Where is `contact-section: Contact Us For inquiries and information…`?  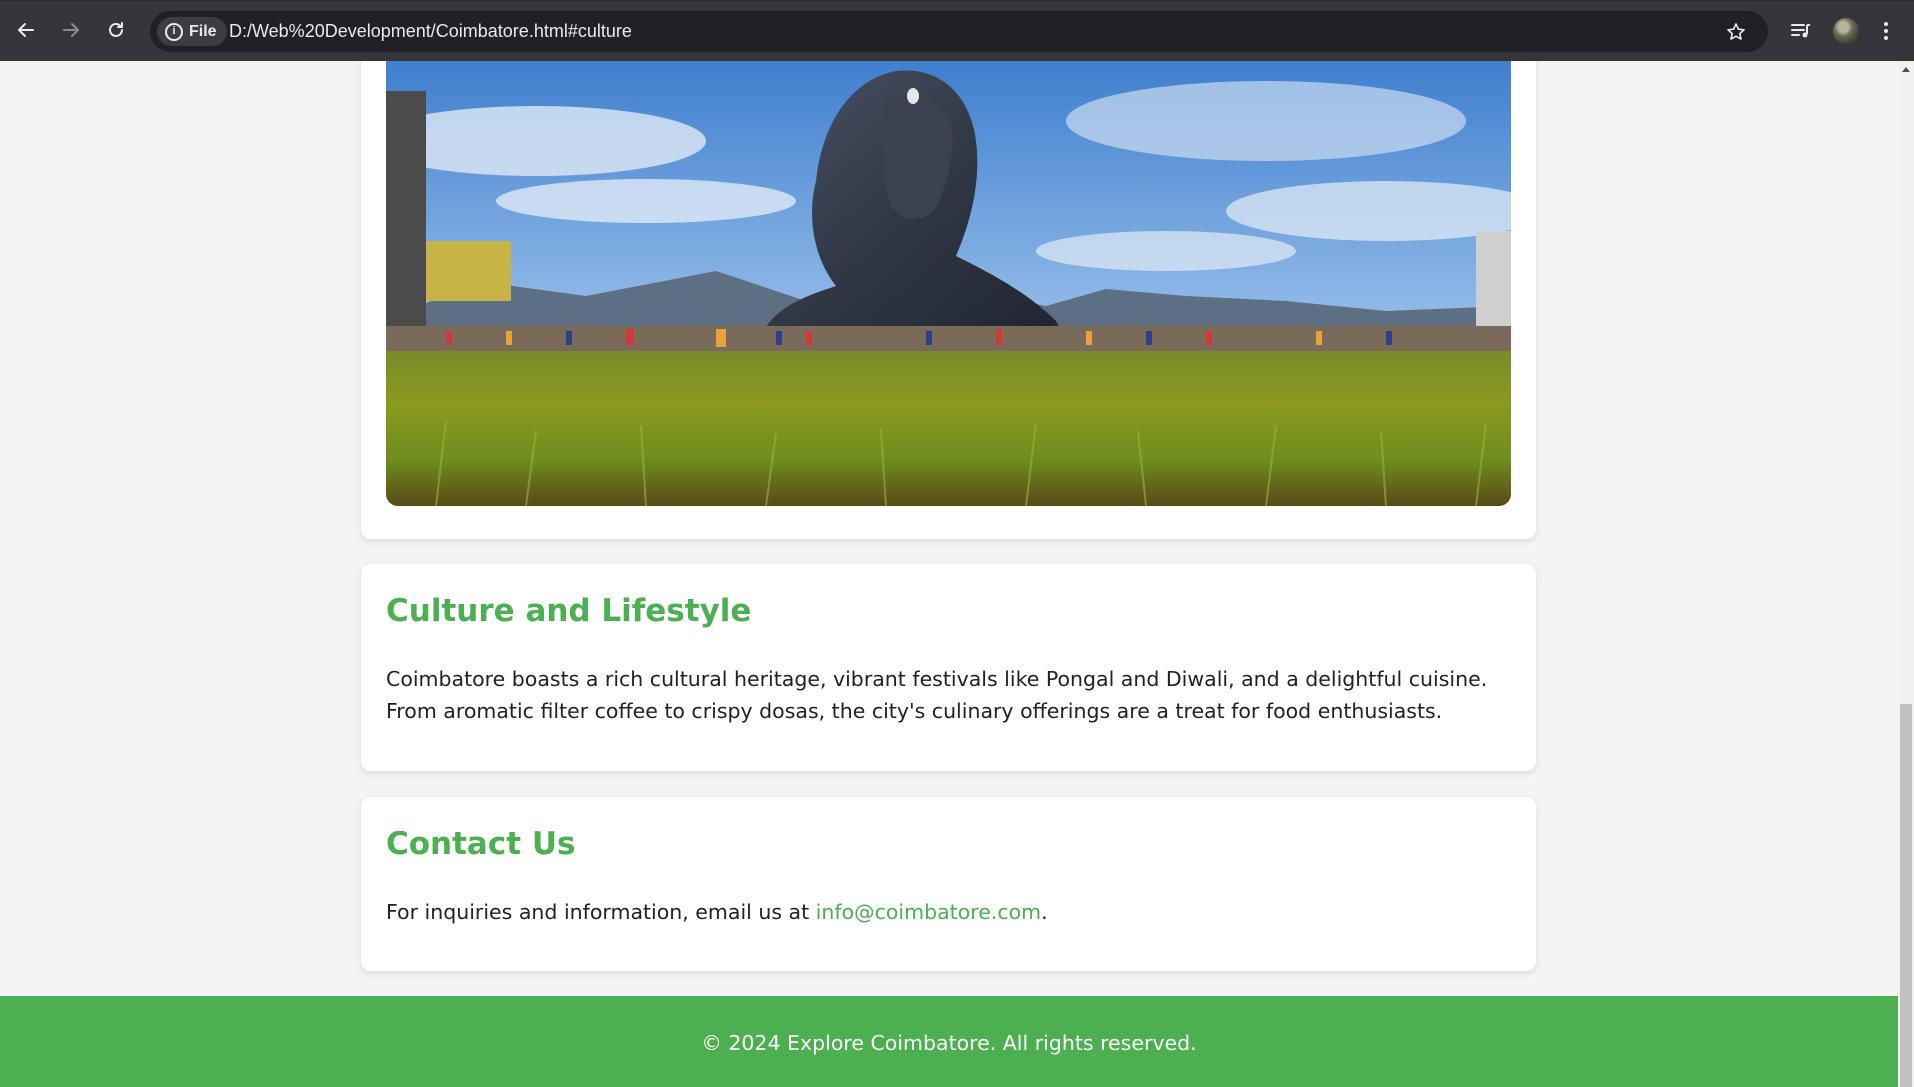
contact-section: Contact Us For inquiries and information… is located at coordinates (948, 884).